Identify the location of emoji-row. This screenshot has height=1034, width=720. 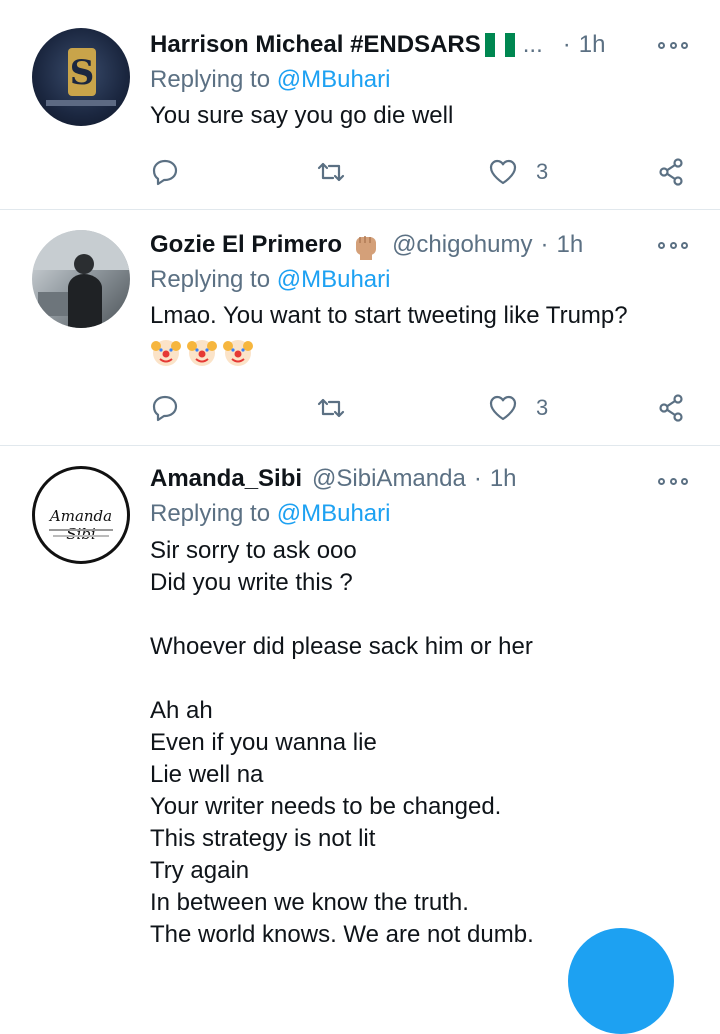
(202, 352).